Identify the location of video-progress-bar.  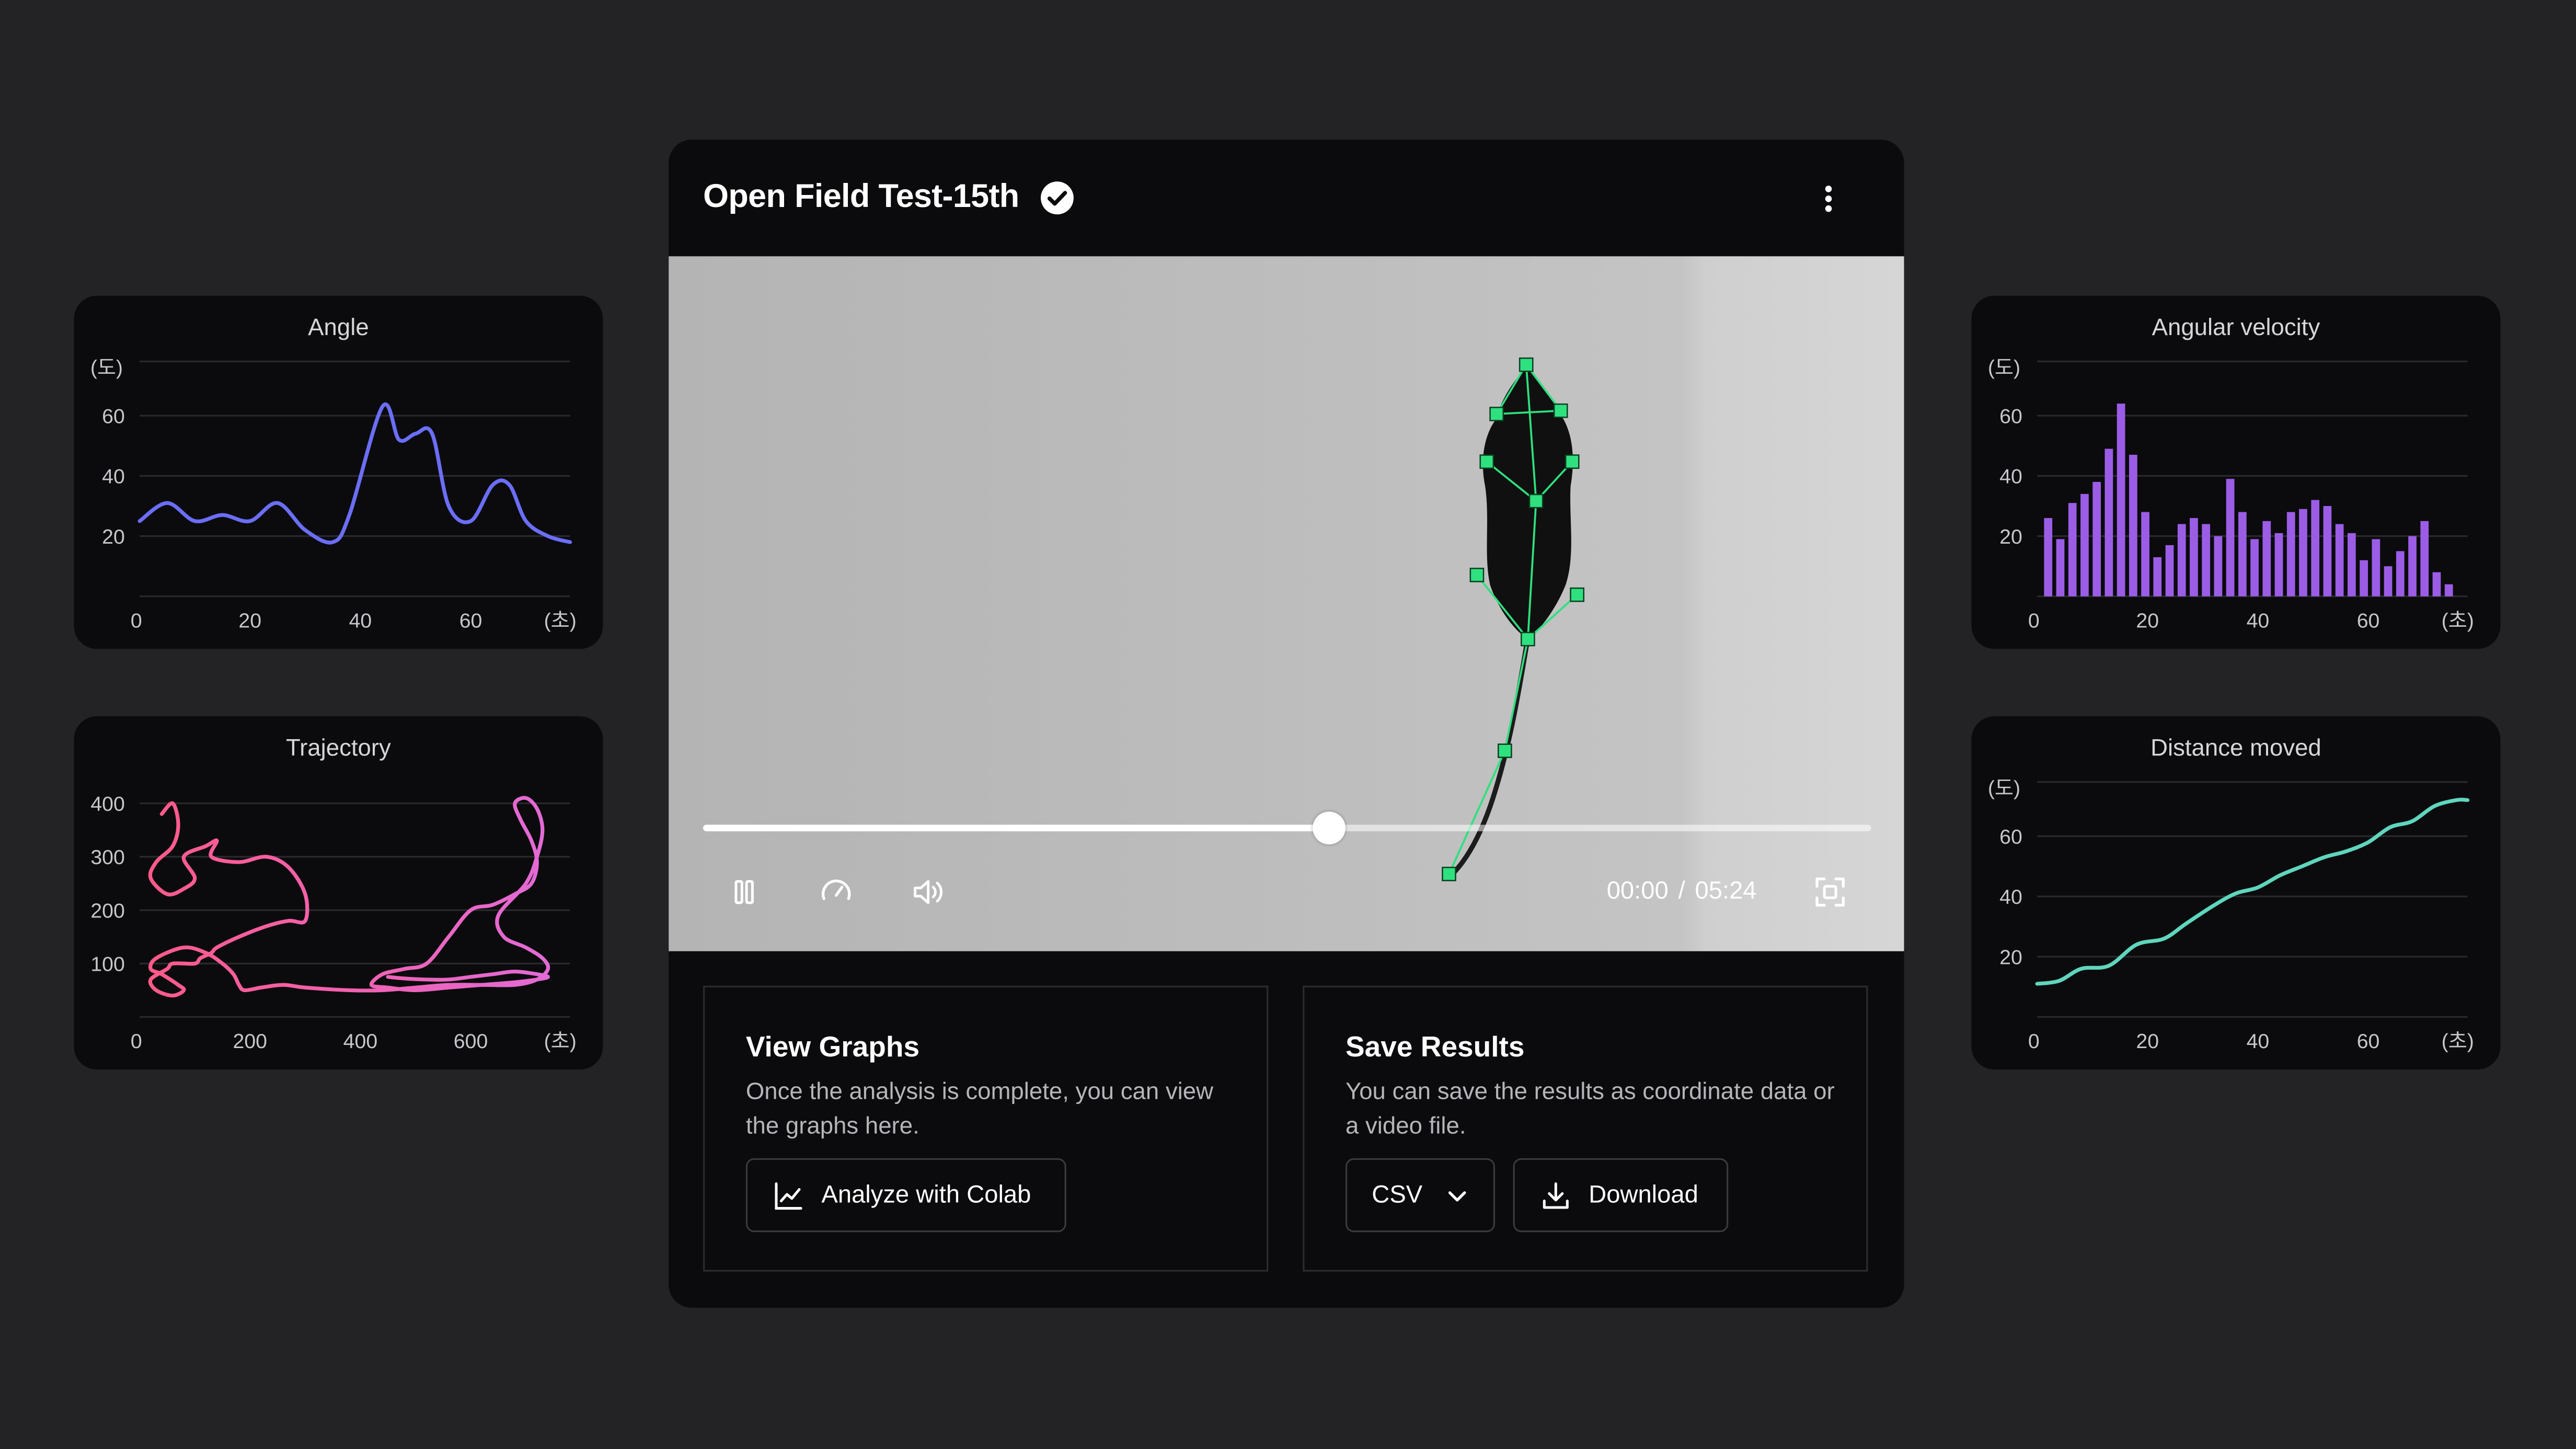
(1287, 828).